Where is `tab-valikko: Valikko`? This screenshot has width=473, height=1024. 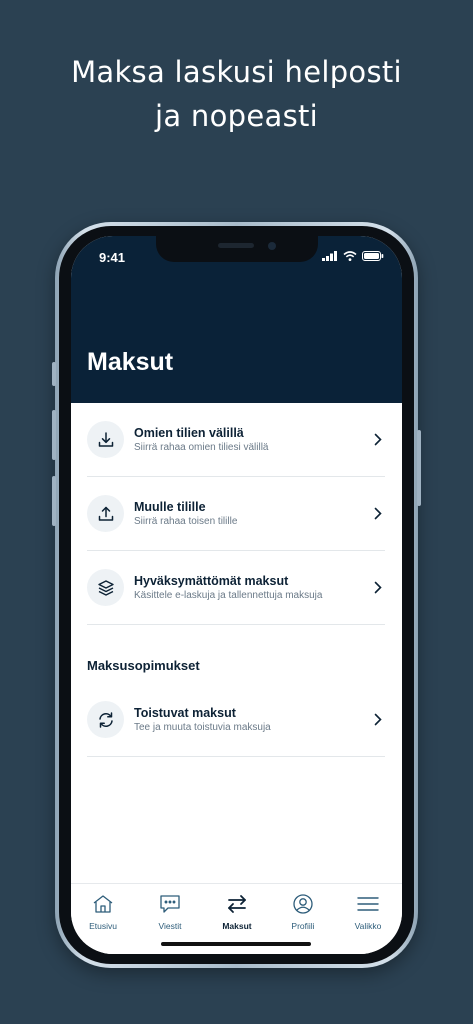
tab-valikko: Valikko is located at coordinates (368, 912).